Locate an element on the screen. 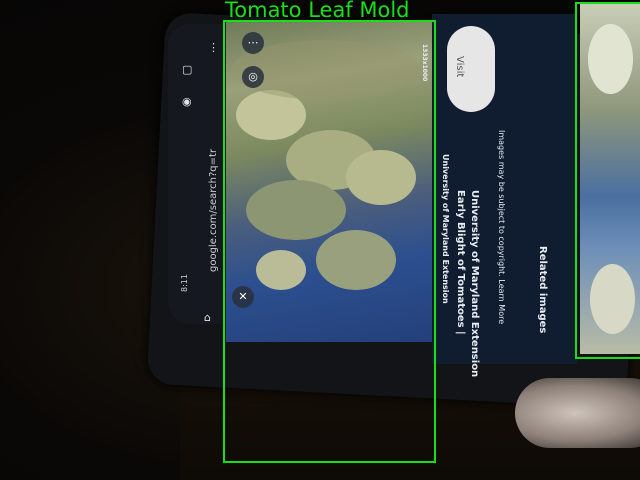 This screenshot has width=640, height=480. related-images-heading: Related images is located at coordinates (542, 290).